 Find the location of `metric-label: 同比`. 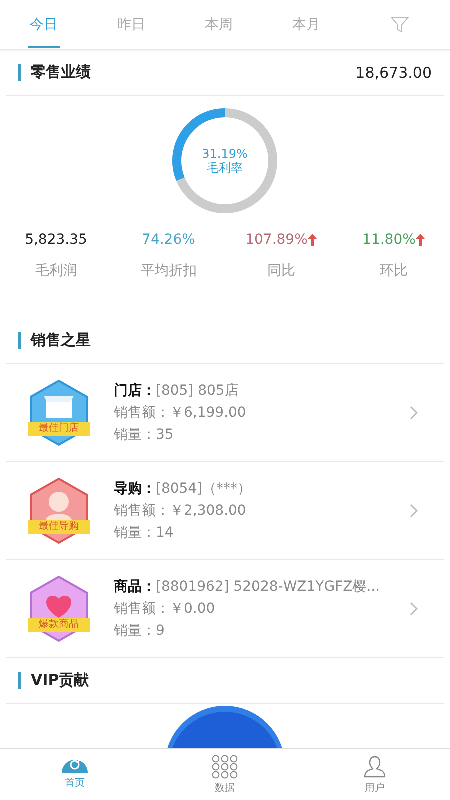

metric-label: 同比 is located at coordinates (281, 271).